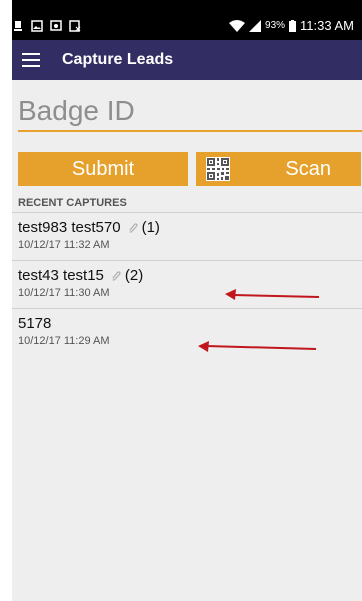 This screenshot has width=362, height=601. I want to click on scan-button-label: Scan, so click(308, 168).